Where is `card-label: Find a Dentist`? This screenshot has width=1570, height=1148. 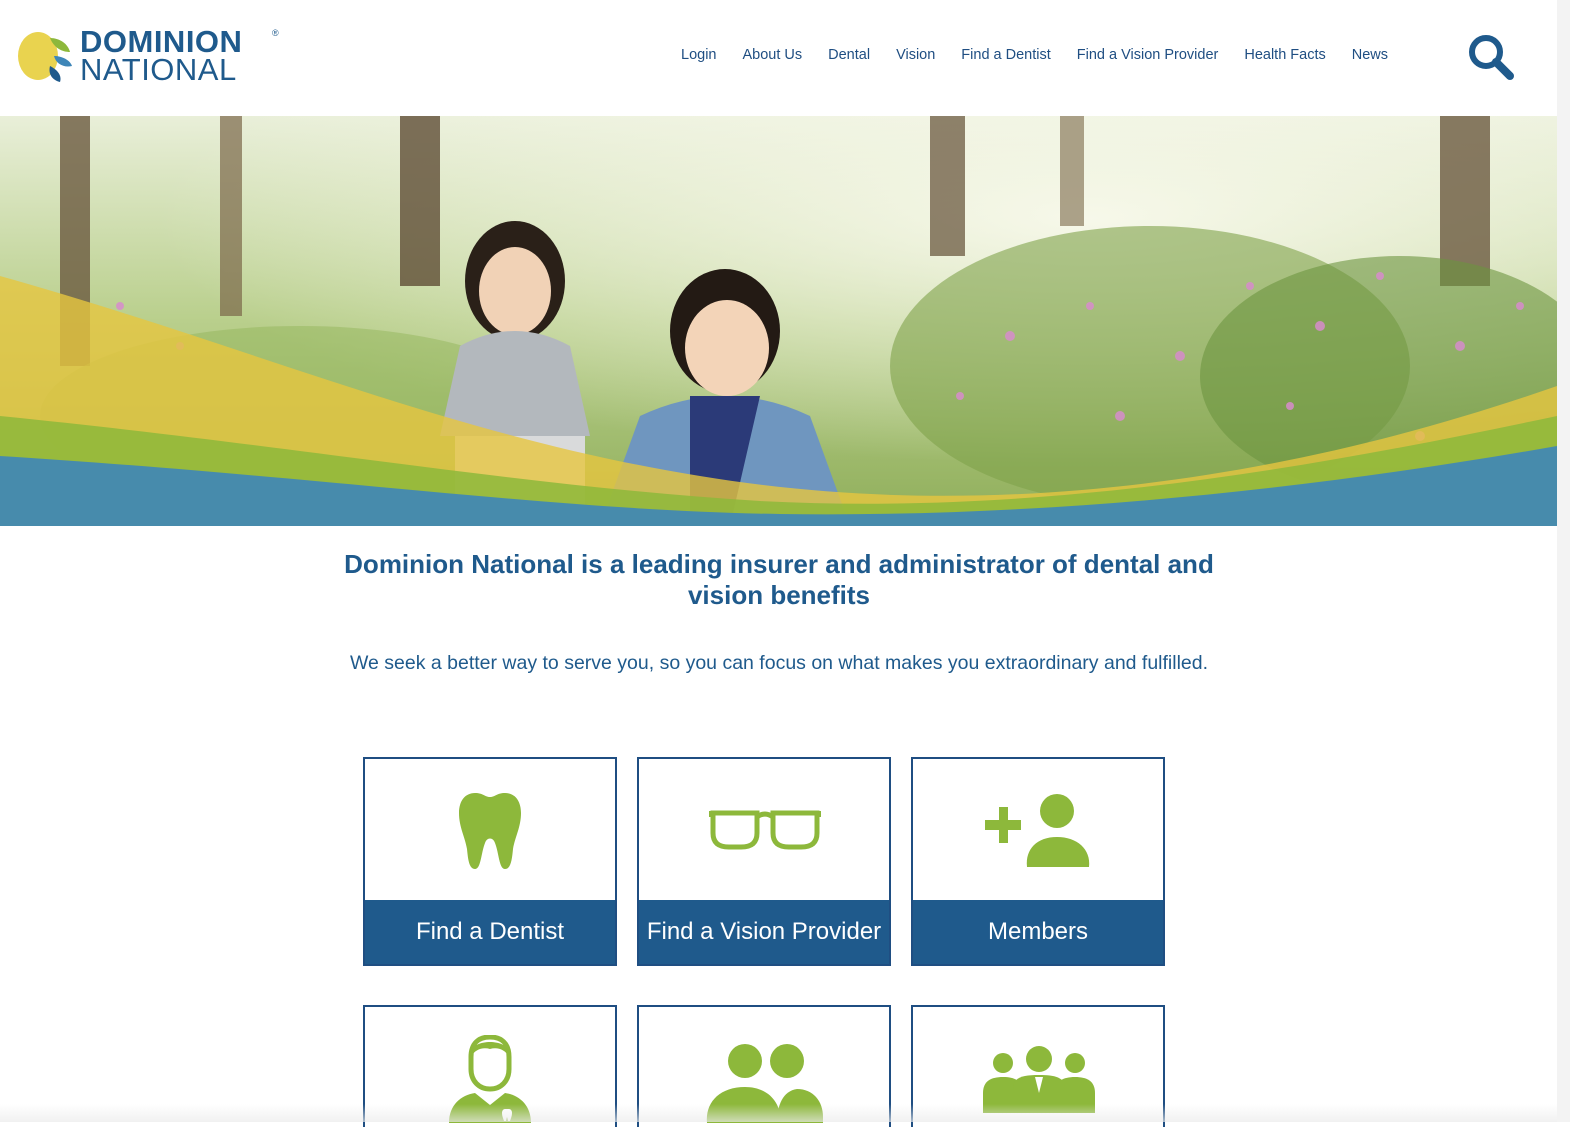 card-label: Find a Dentist is located at coordinates (490, 932).